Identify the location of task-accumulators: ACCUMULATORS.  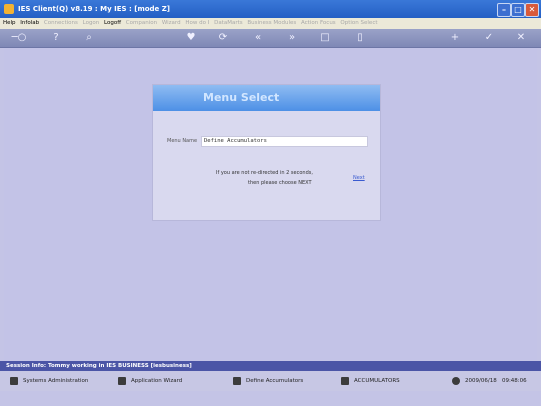
(370, 381).